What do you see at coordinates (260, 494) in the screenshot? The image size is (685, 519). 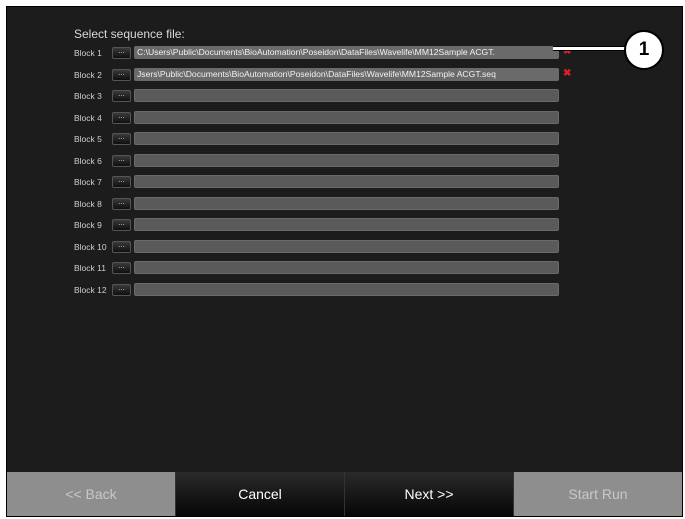 I see `cancel-button: Cancel` at bounding box center [260, 494].